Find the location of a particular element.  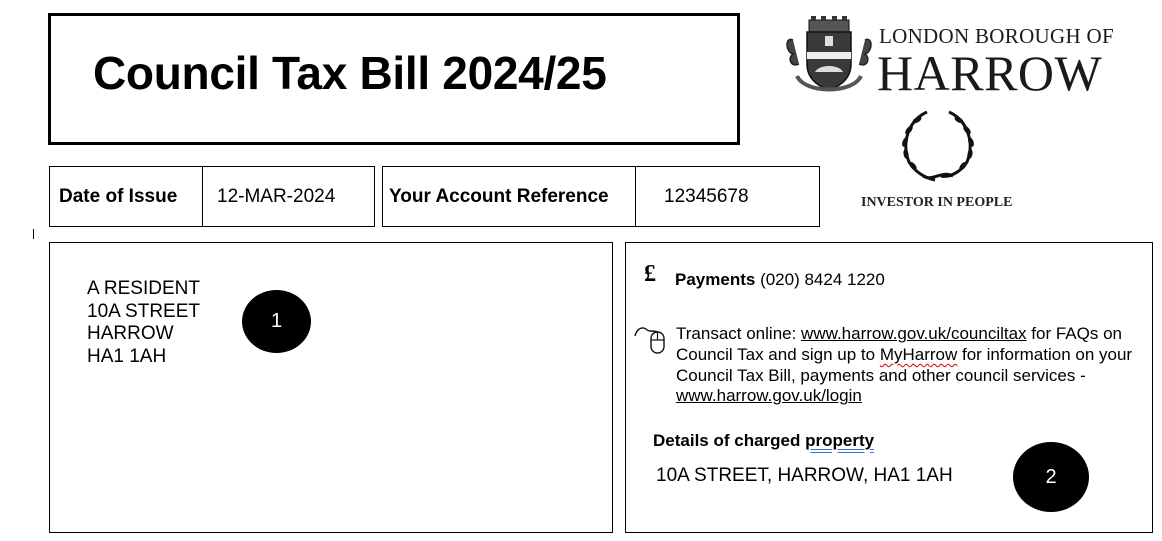

charged-property-heading-word: property is located at coordinates (840, 440).